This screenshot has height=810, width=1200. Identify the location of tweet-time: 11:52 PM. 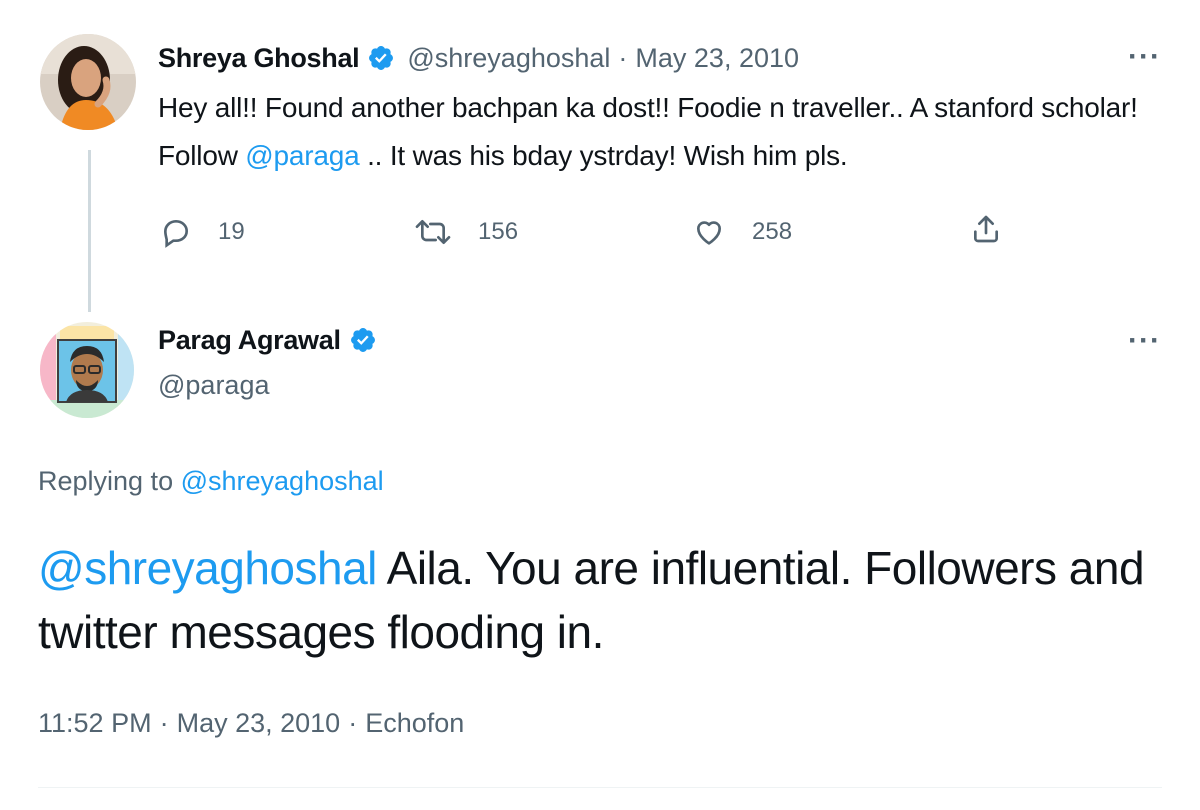
(95, 723).